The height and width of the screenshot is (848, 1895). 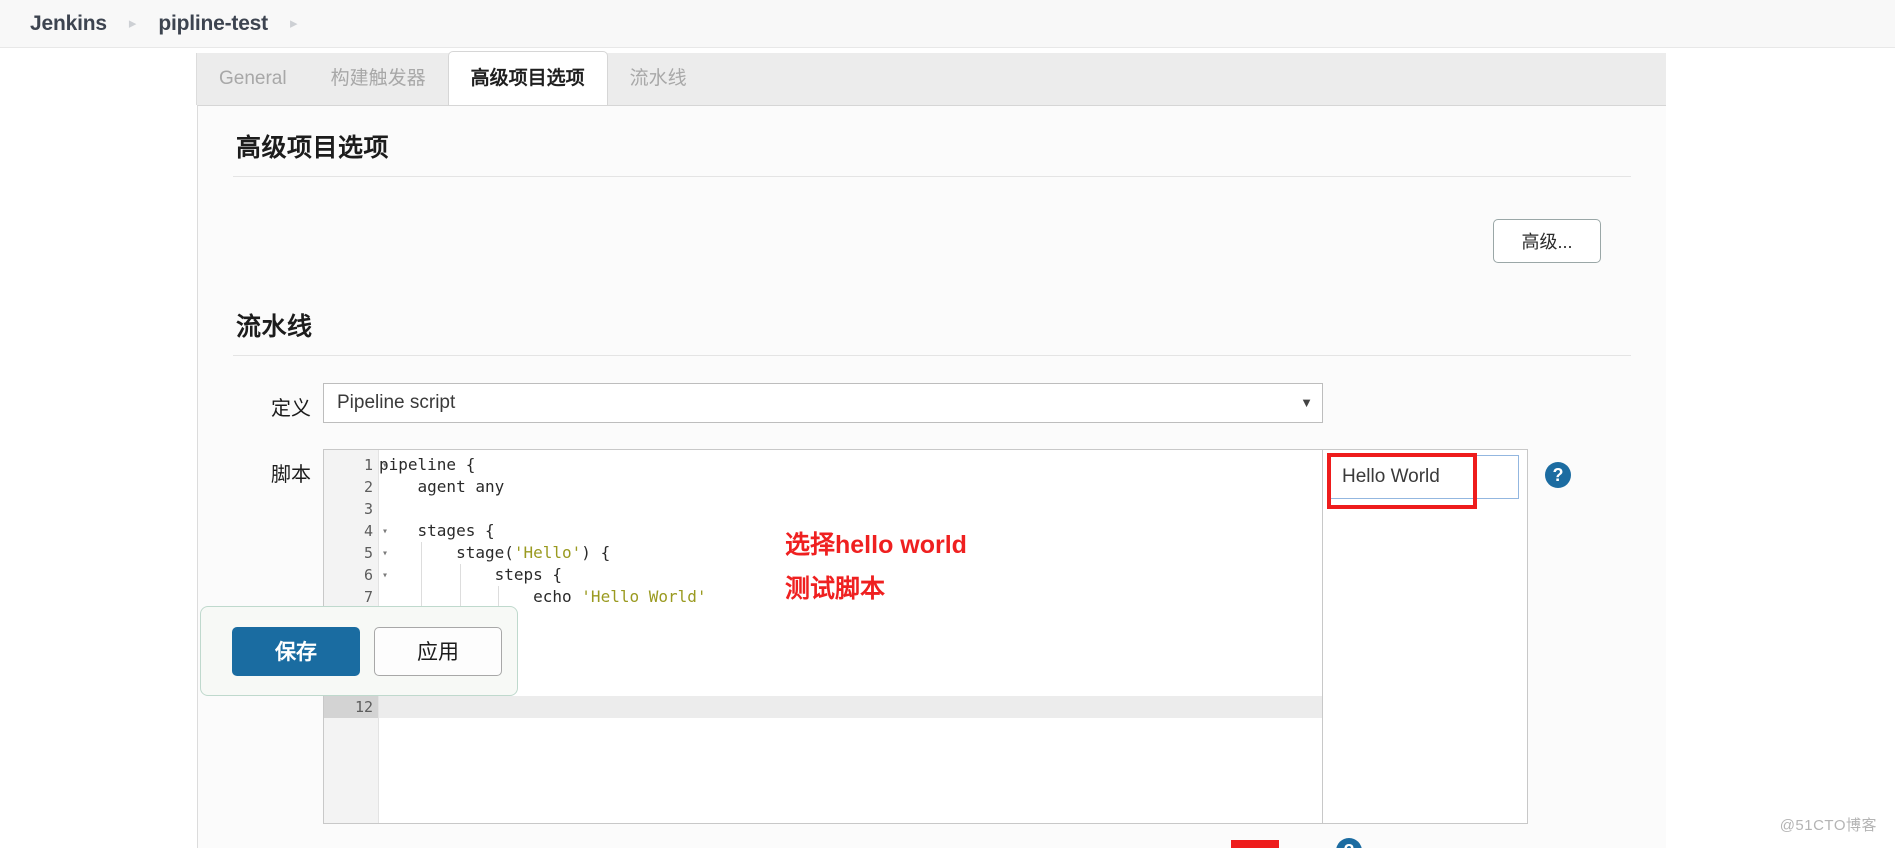 What do you see at coordinates (1447, 636) in the screenshot?
I see `sample-step-area: Hello World ▼ ?` at bounding box center [1447, 636].